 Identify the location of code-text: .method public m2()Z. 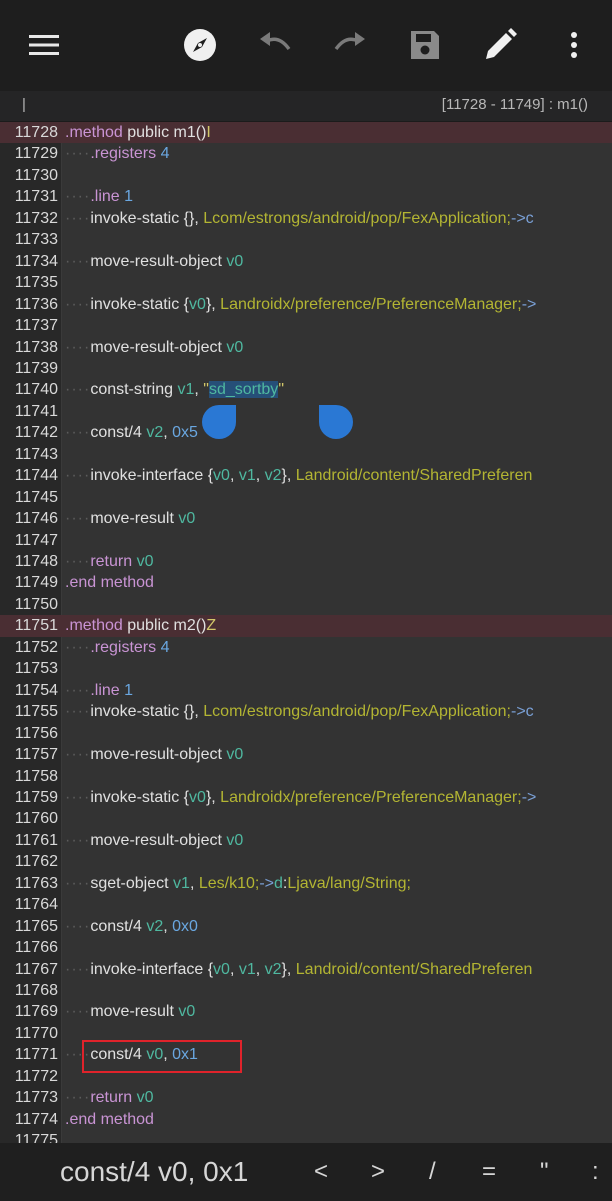
(140, 626).